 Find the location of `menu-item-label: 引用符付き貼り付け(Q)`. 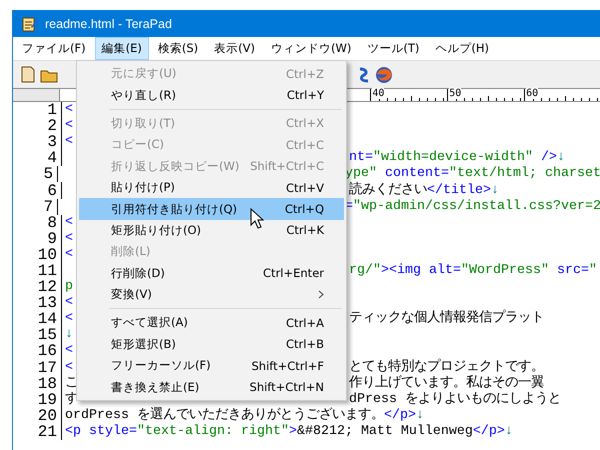

menu-item-label: 引用符付き貼り付け(Q) is located at coordinates (174, 209).